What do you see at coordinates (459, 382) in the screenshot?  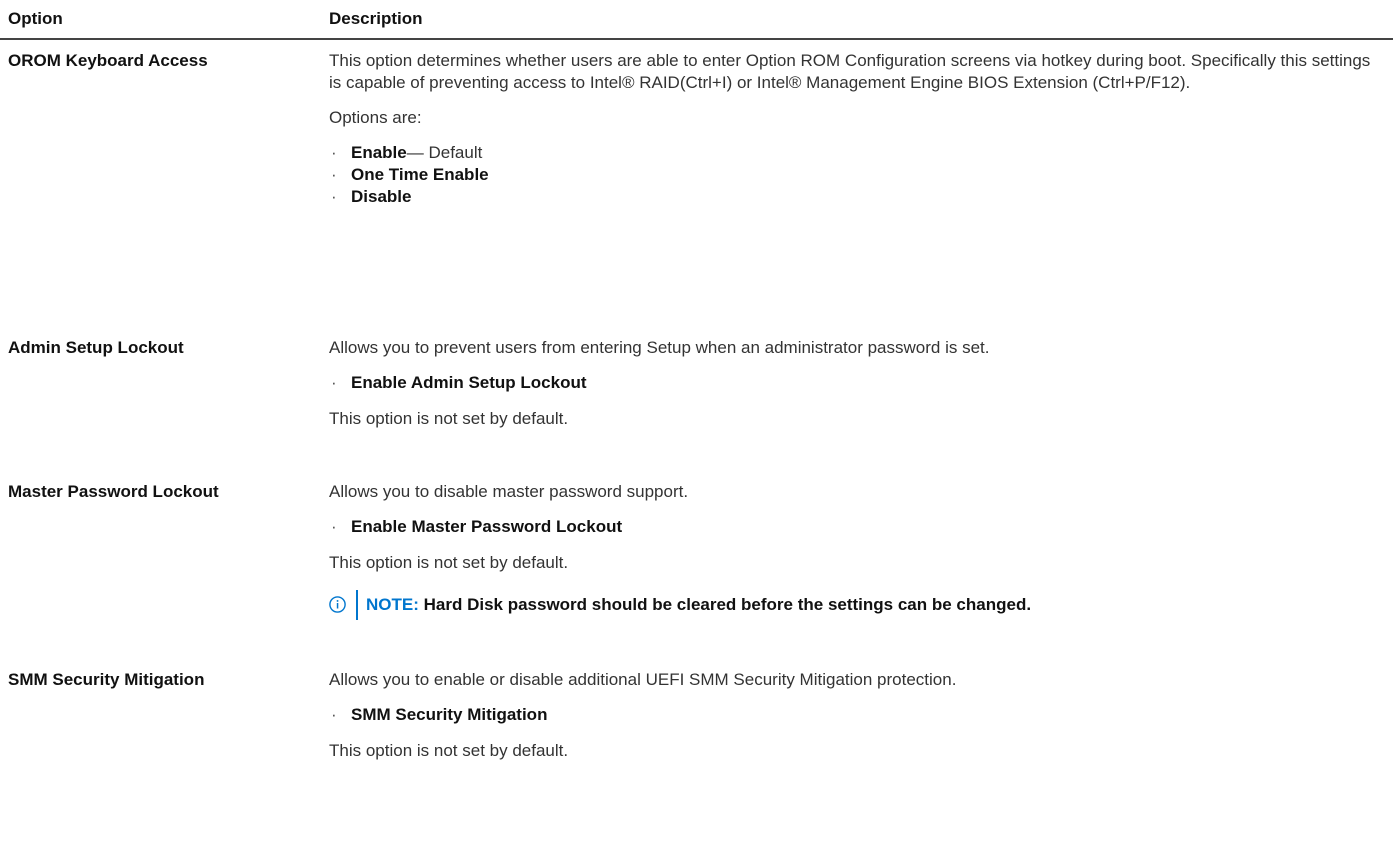 I see `list-item: · Enable Admin Setup Lockout` at bounding box center [459, 382].